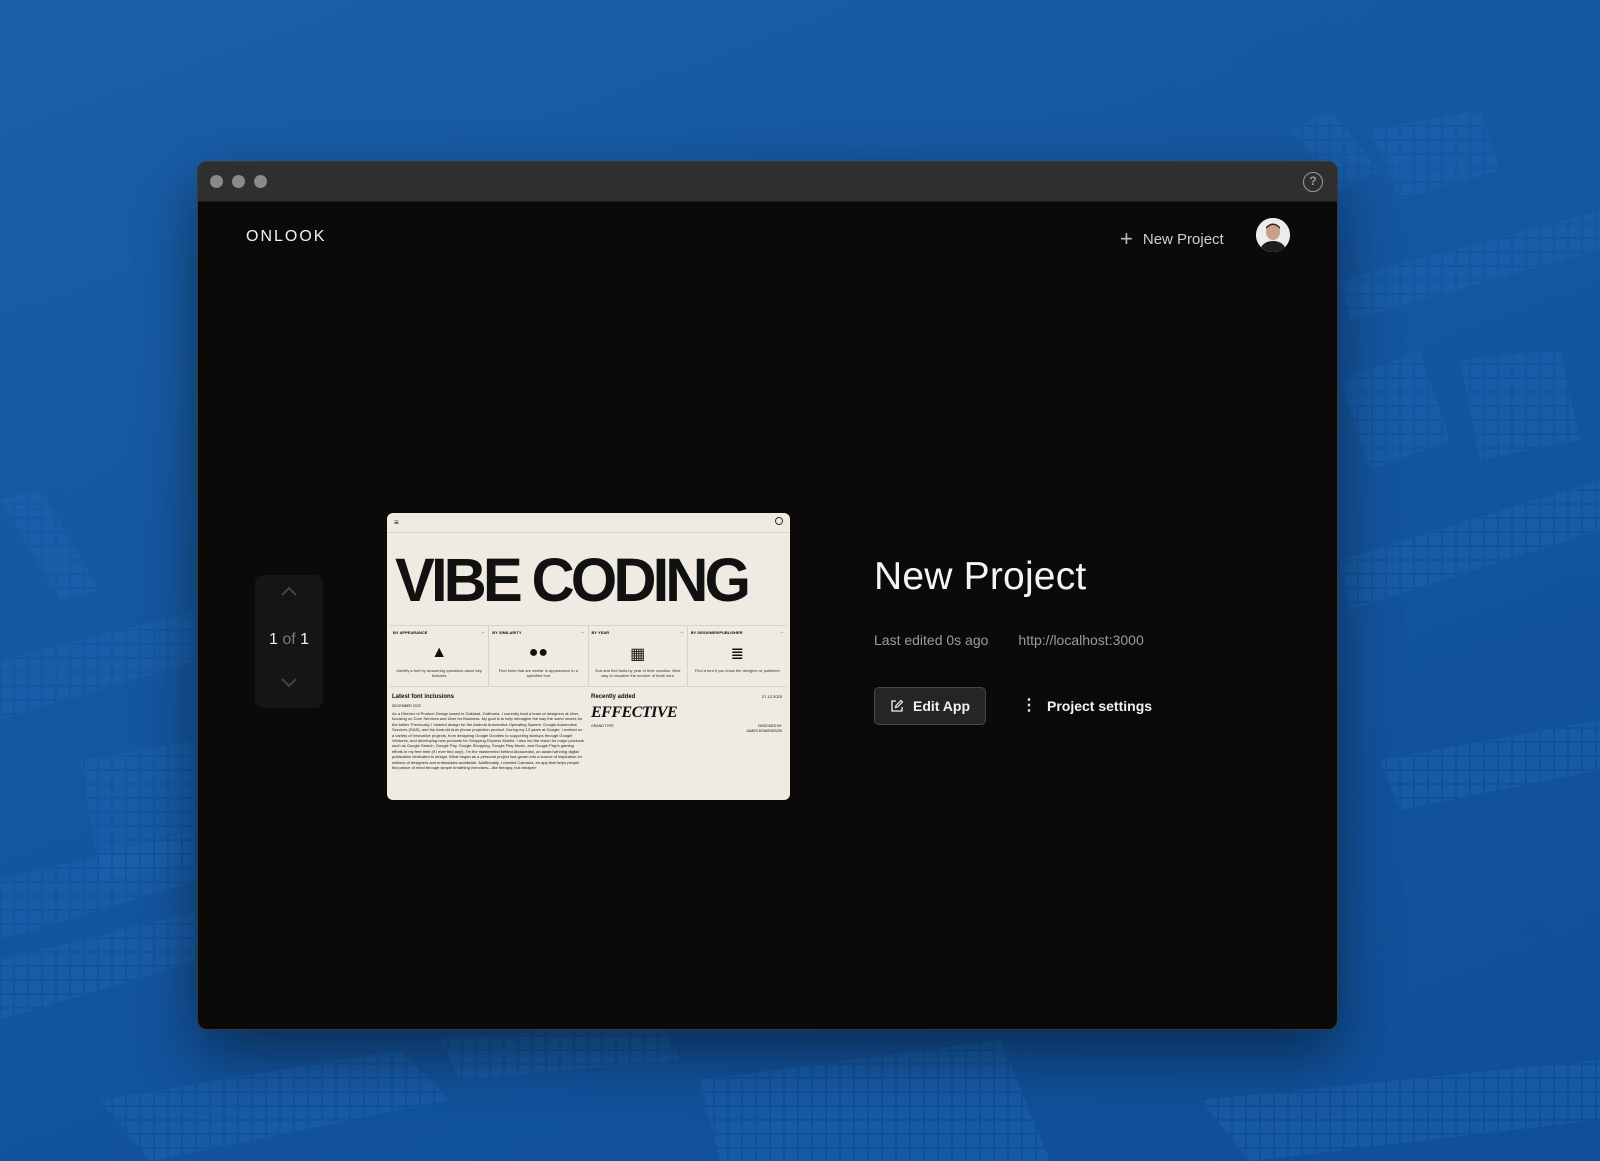 The width and height of the screenshot is (1600, 1161). Describe the element at coordinates (1183, 239) in the screenshot. I see `new-project-label: New Project` at that location.